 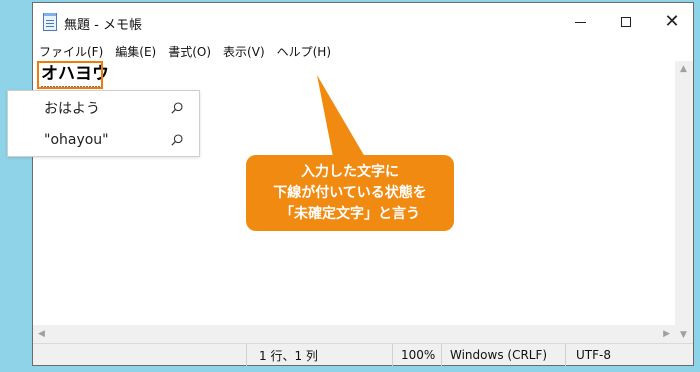 What do you see at coordinates (354, 334) in the screenshot?
I see `horizontal-scrollbar: ◀ ▶` at bounding box center [354, 334].